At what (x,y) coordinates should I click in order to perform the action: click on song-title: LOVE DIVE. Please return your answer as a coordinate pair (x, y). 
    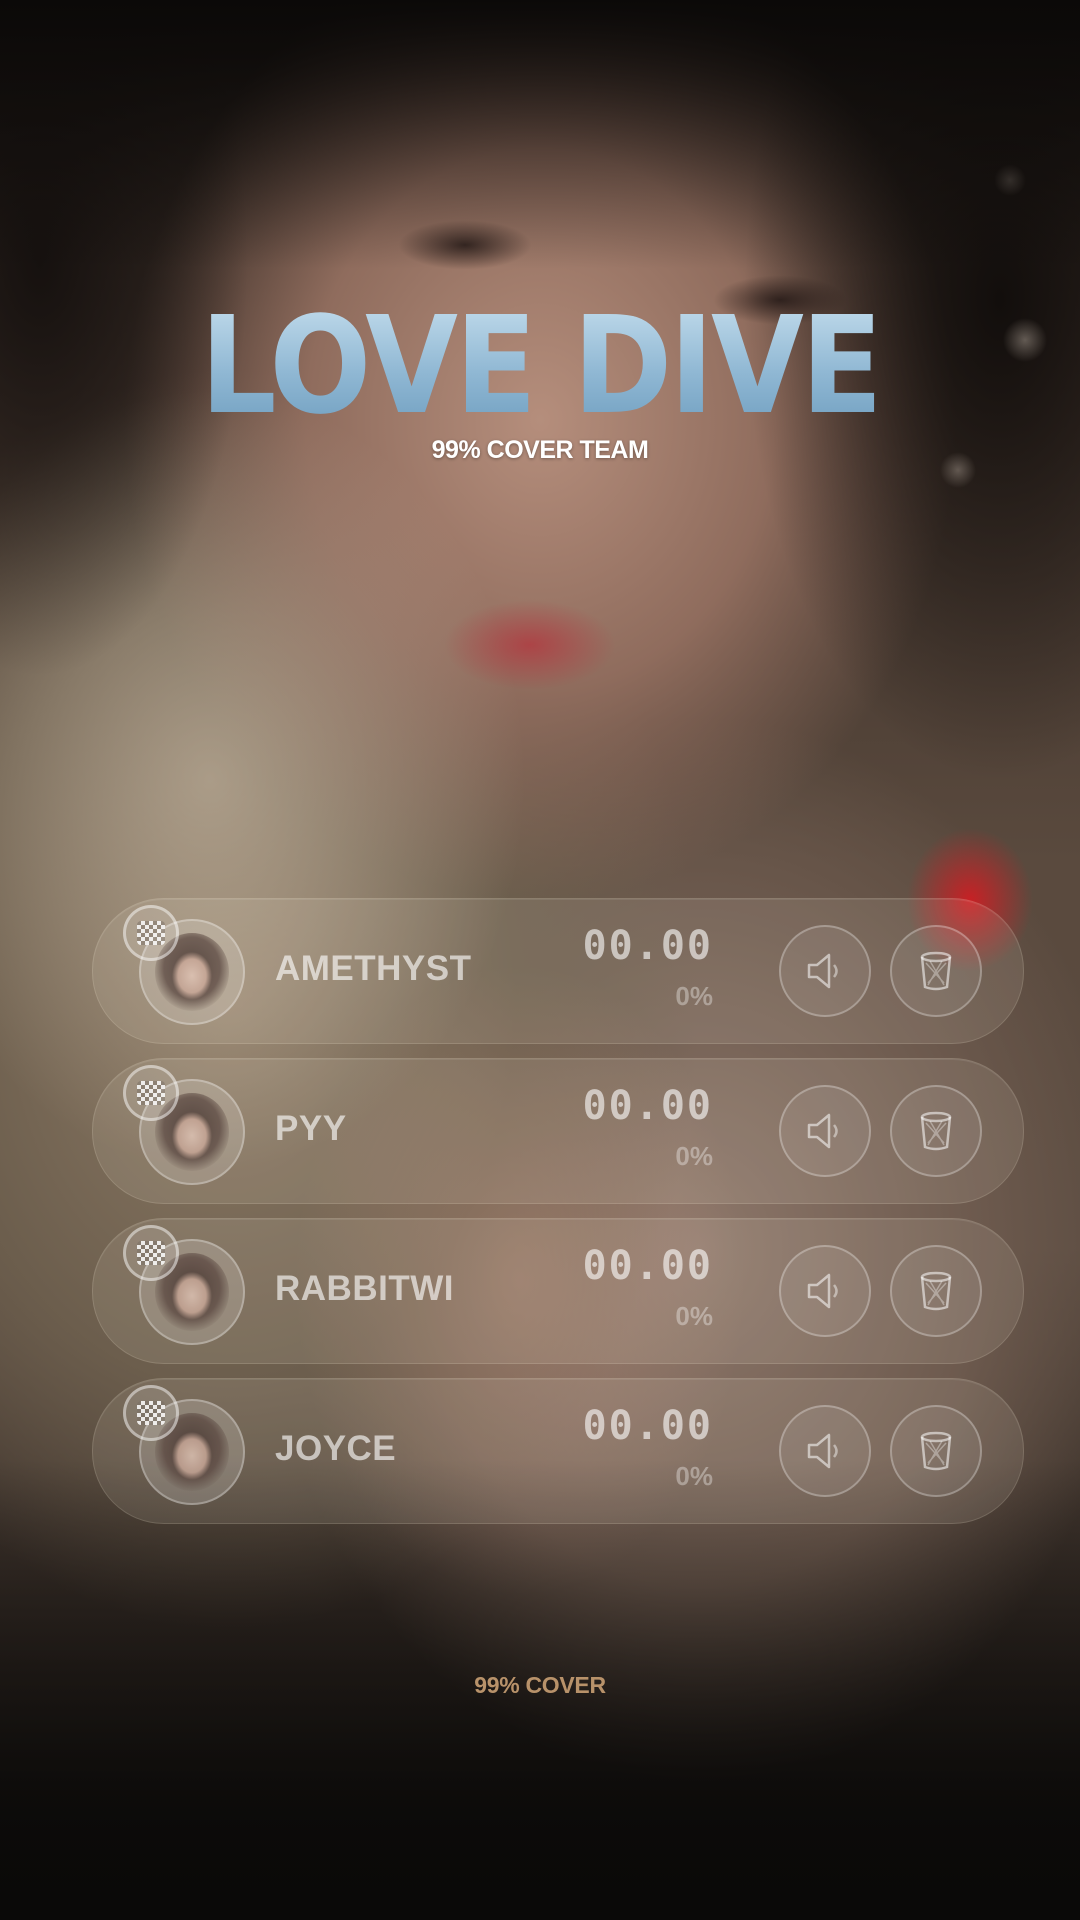
    Looking at the image, I should click on (541, 366).